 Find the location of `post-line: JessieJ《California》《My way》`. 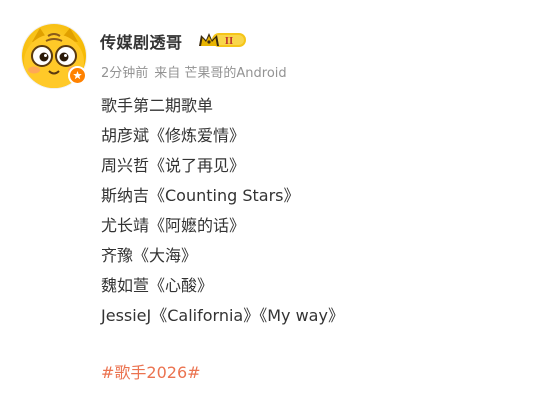

post-line: JessieJ《California》《My way》 is located at coordinates (222, 315).